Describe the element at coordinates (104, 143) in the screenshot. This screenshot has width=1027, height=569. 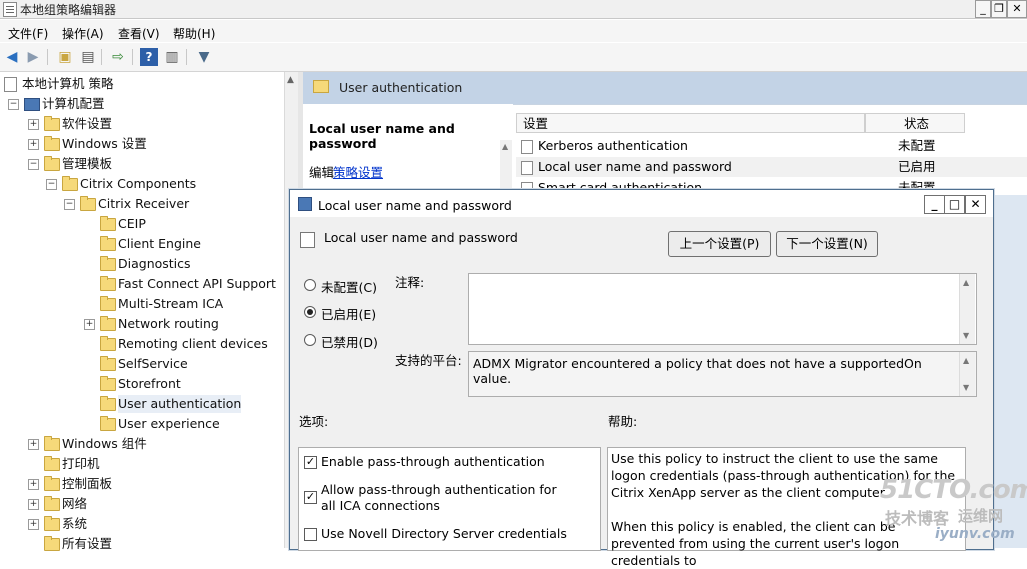
I see `tree-item-label: Windows 设置` at that location.